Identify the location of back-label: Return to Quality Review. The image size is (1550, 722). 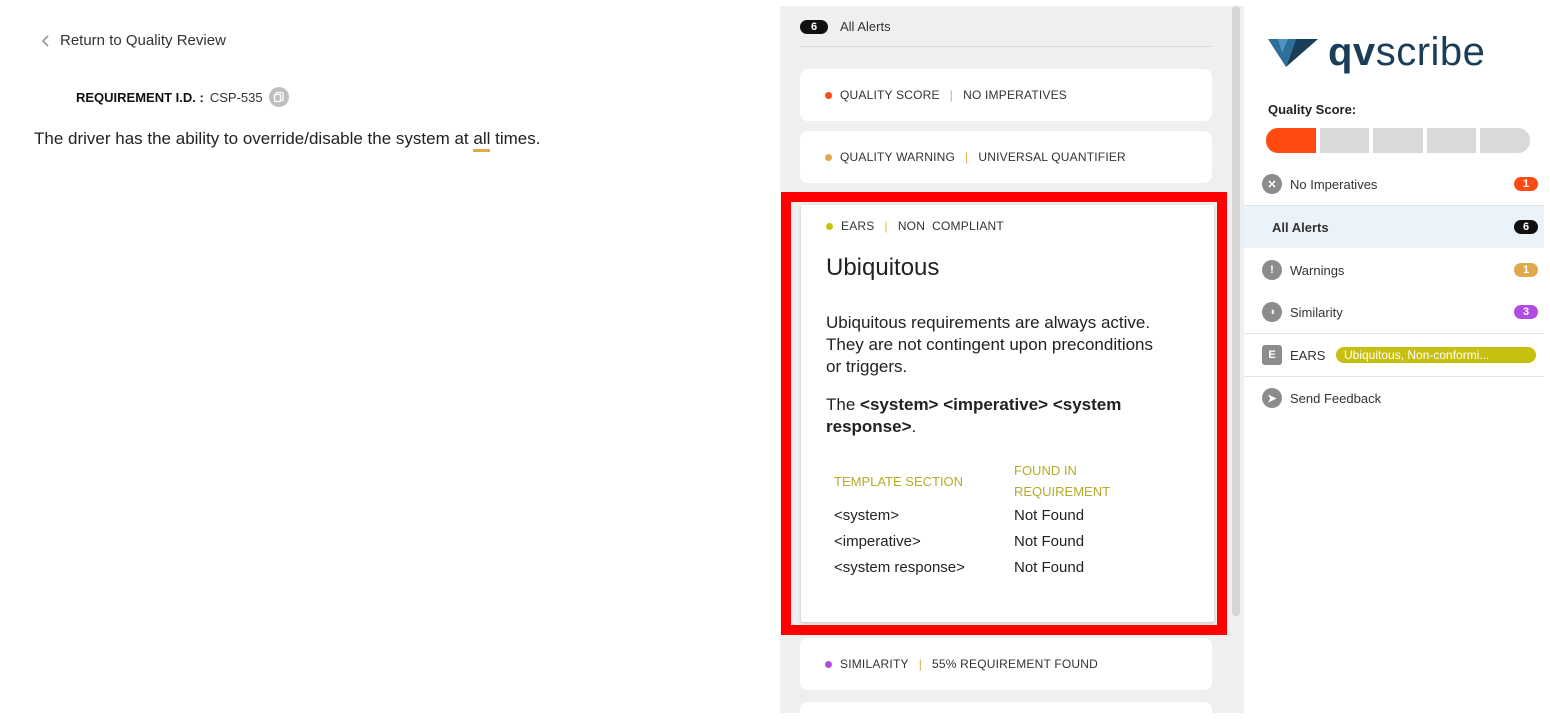
(143, 40).